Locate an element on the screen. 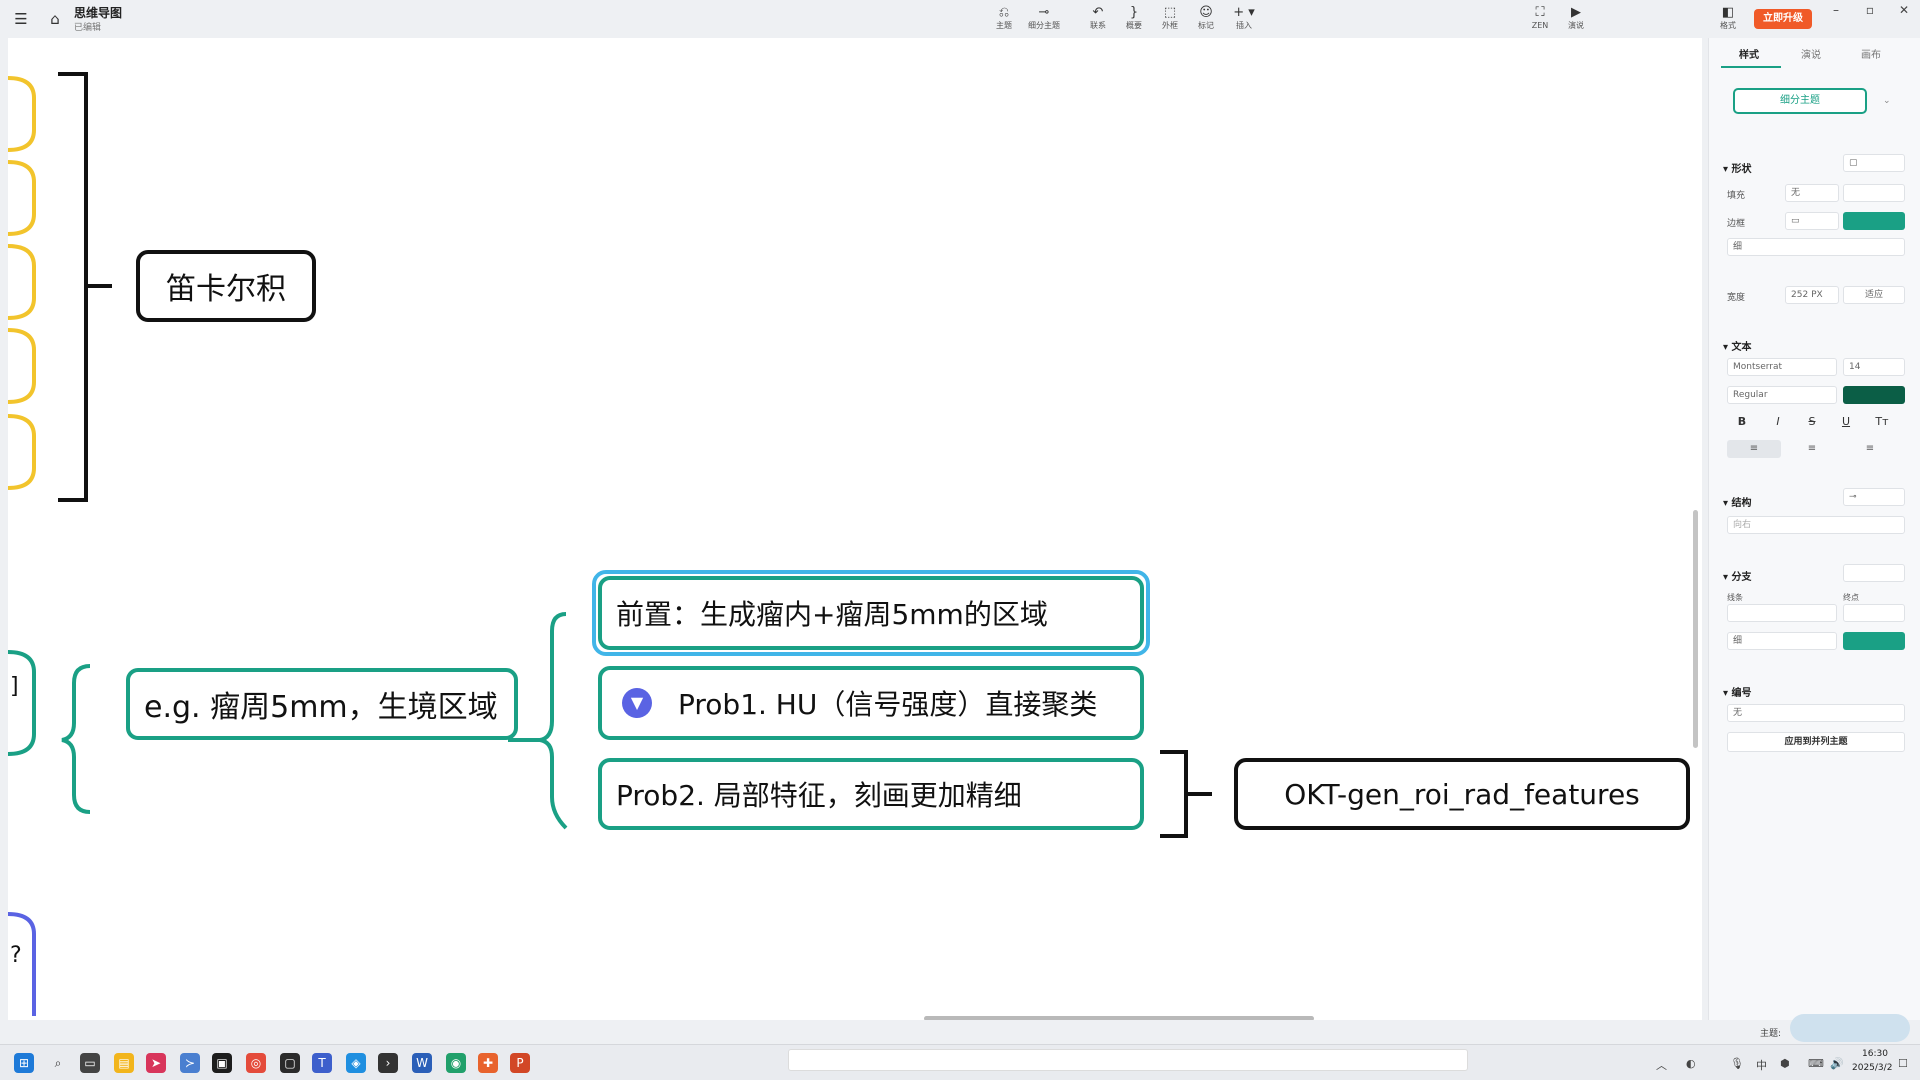 The image size is (1920, 1080). notification-icon: ☐ is located at coordinates (1903, 1063).